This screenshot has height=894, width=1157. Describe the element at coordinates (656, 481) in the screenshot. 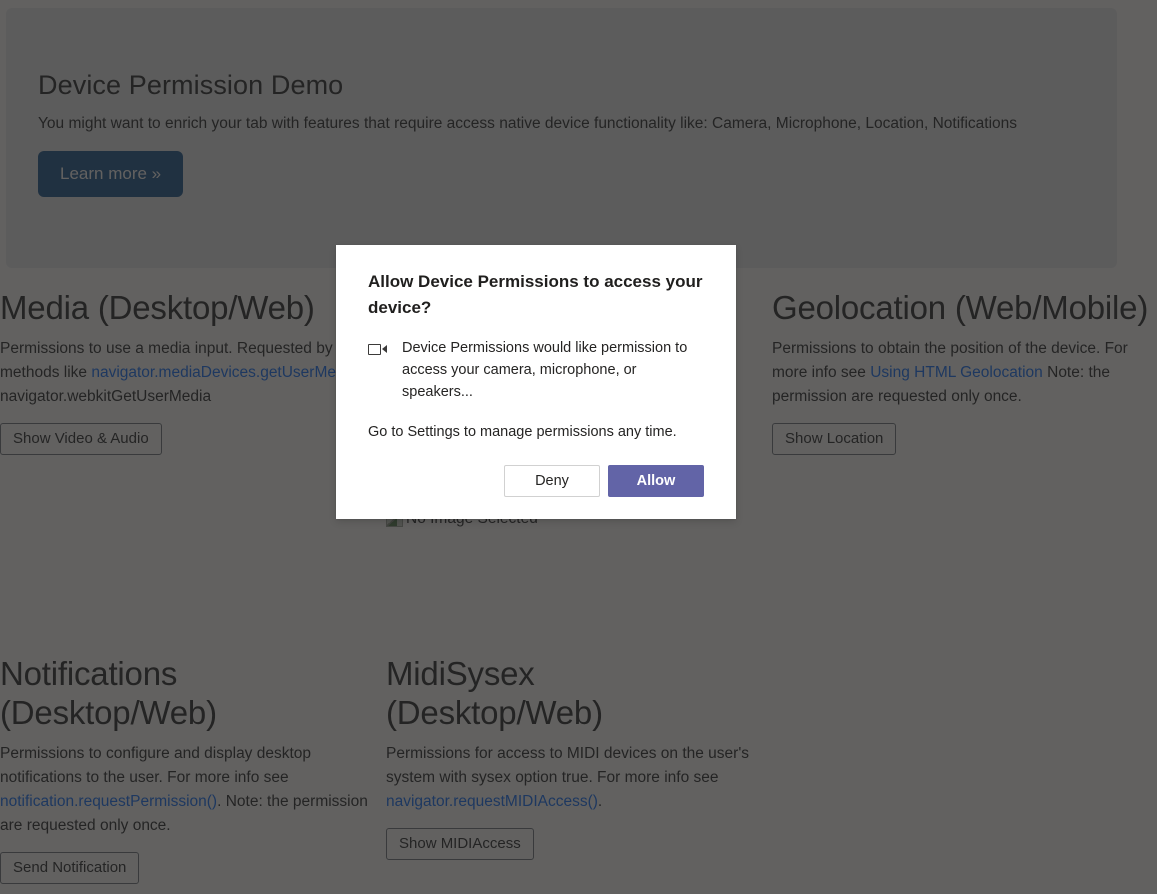

I see `allow-button: Allow` at that location.